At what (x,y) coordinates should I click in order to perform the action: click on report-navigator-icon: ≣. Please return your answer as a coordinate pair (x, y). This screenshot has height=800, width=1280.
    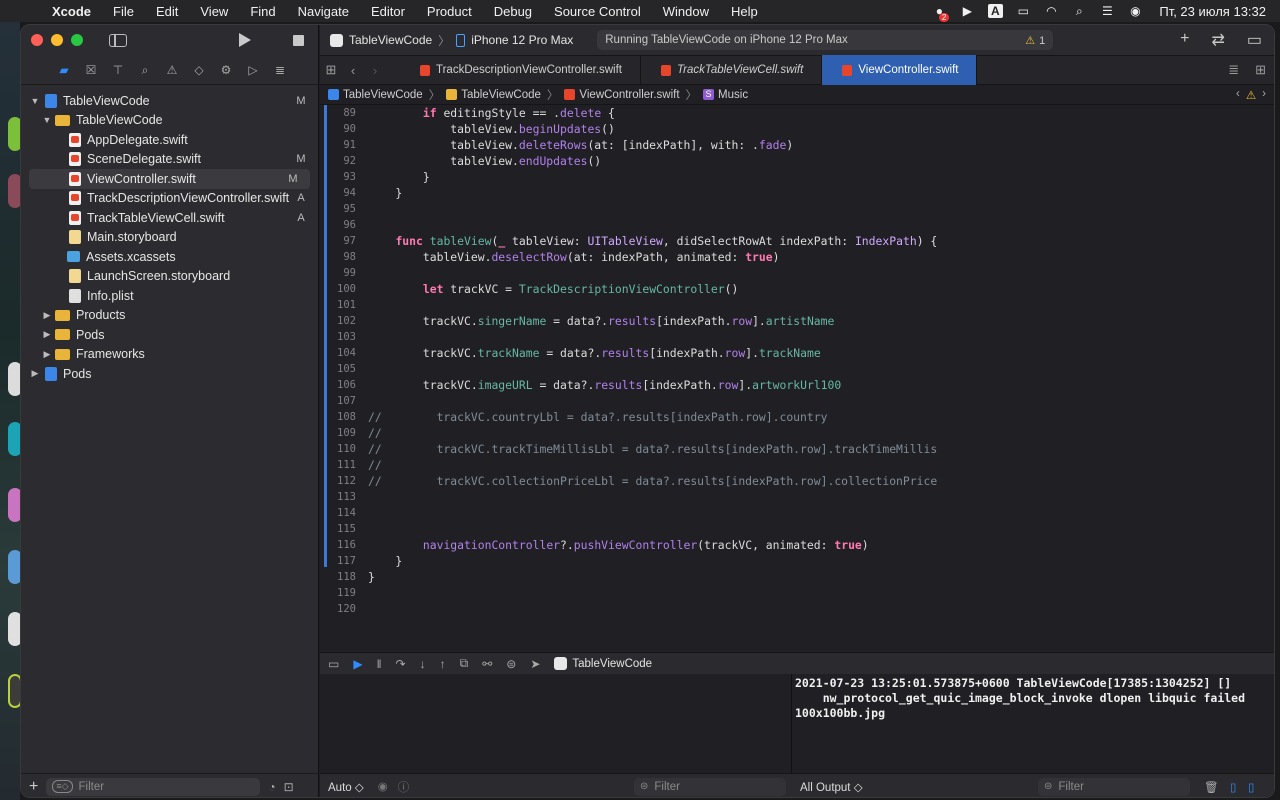
    Looking at the image, I should click on (280, 70).